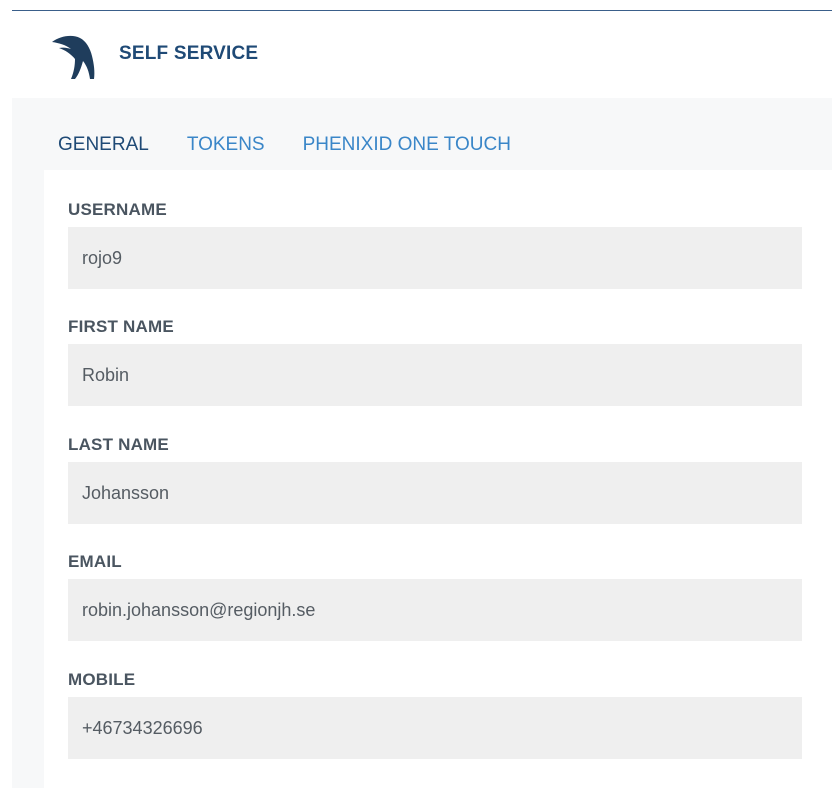  I want to click on first-name-field-group: FIRST NAME, so click(435, 361).